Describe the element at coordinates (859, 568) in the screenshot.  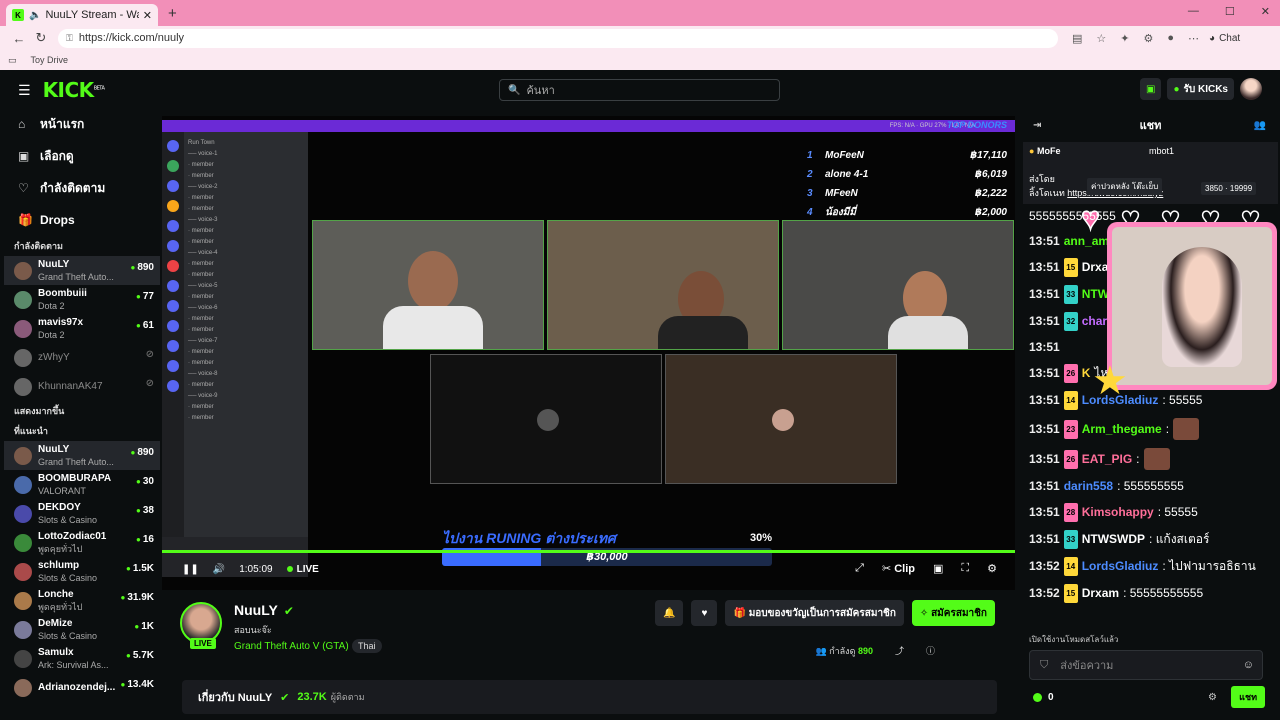
I see `theater-icon: ⤢` at that location.